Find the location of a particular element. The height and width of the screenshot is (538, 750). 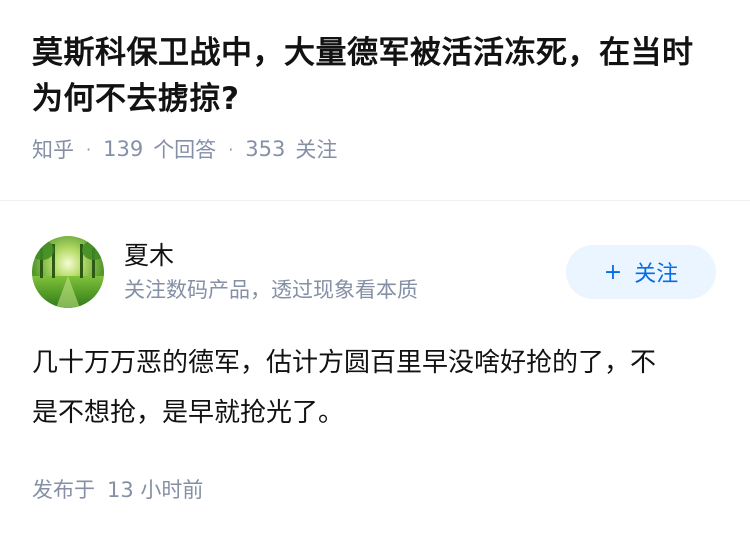

plus-icon: + is located at coordinates (613, 272).